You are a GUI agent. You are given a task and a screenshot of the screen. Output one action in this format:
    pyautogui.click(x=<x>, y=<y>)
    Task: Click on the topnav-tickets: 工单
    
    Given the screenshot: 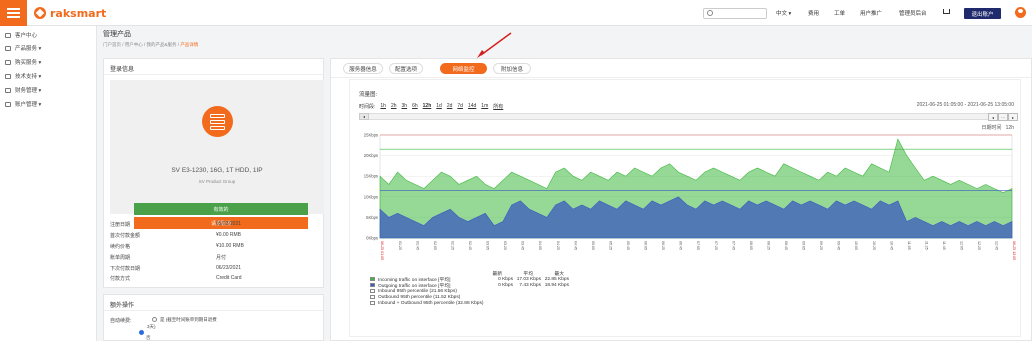 What is the action you would take?
    pyautogui.click(x=839, y=13)
    